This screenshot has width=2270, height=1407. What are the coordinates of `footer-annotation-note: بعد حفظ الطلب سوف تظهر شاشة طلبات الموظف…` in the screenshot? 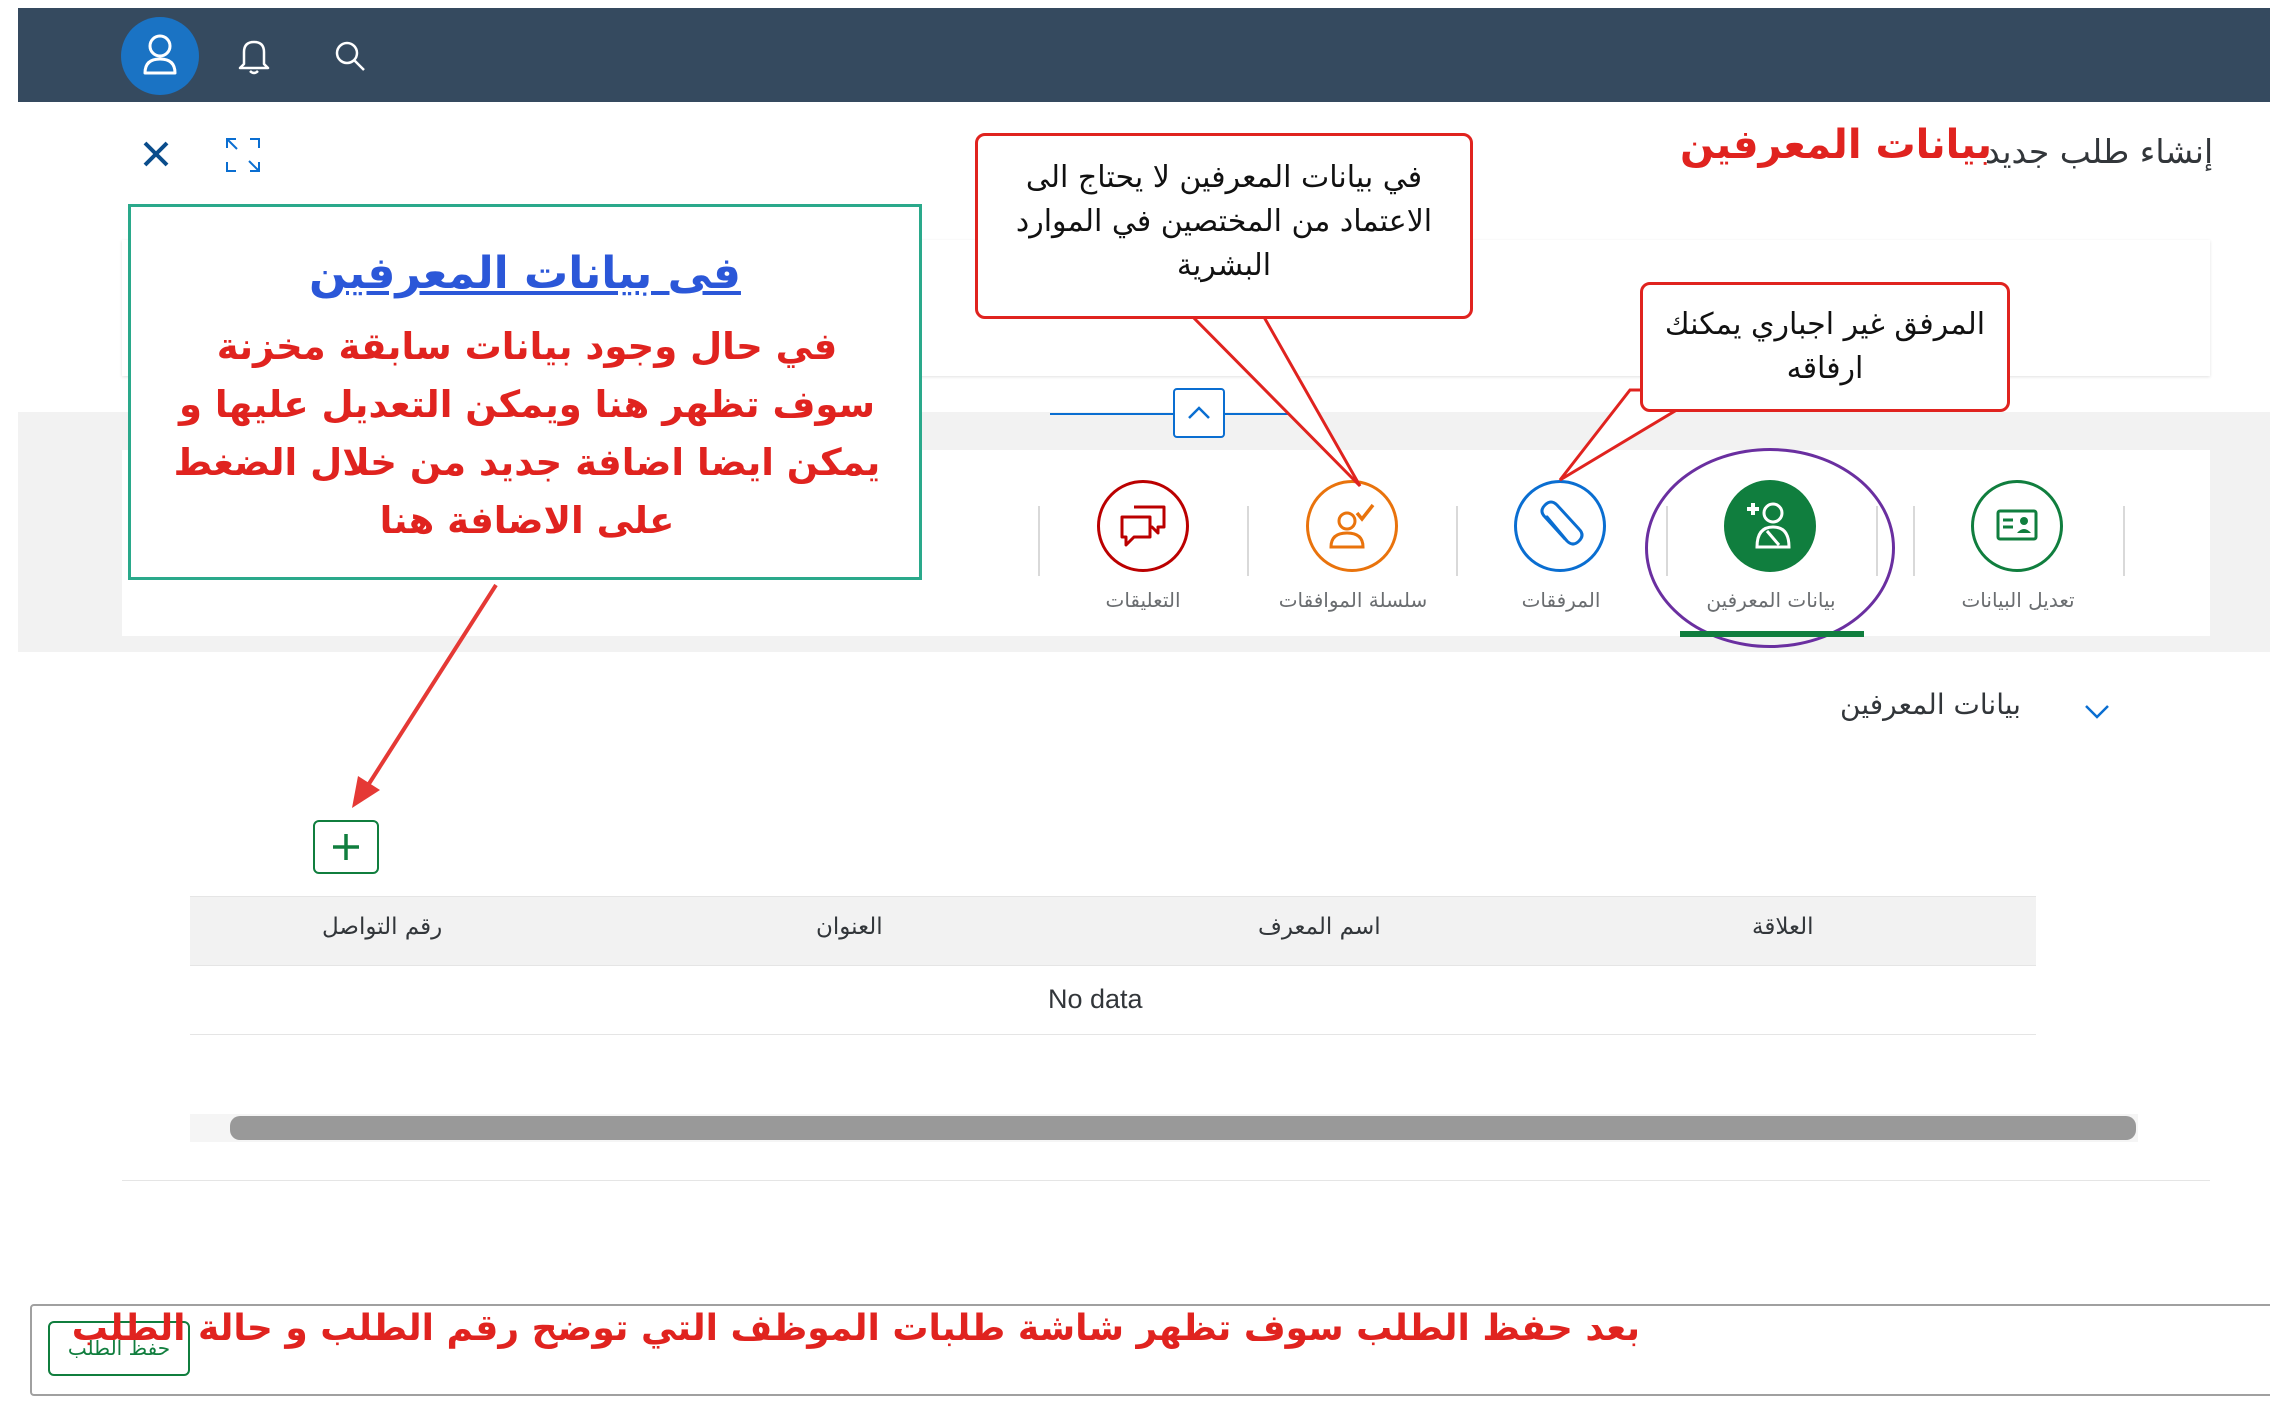 It's located at (855, 1328).